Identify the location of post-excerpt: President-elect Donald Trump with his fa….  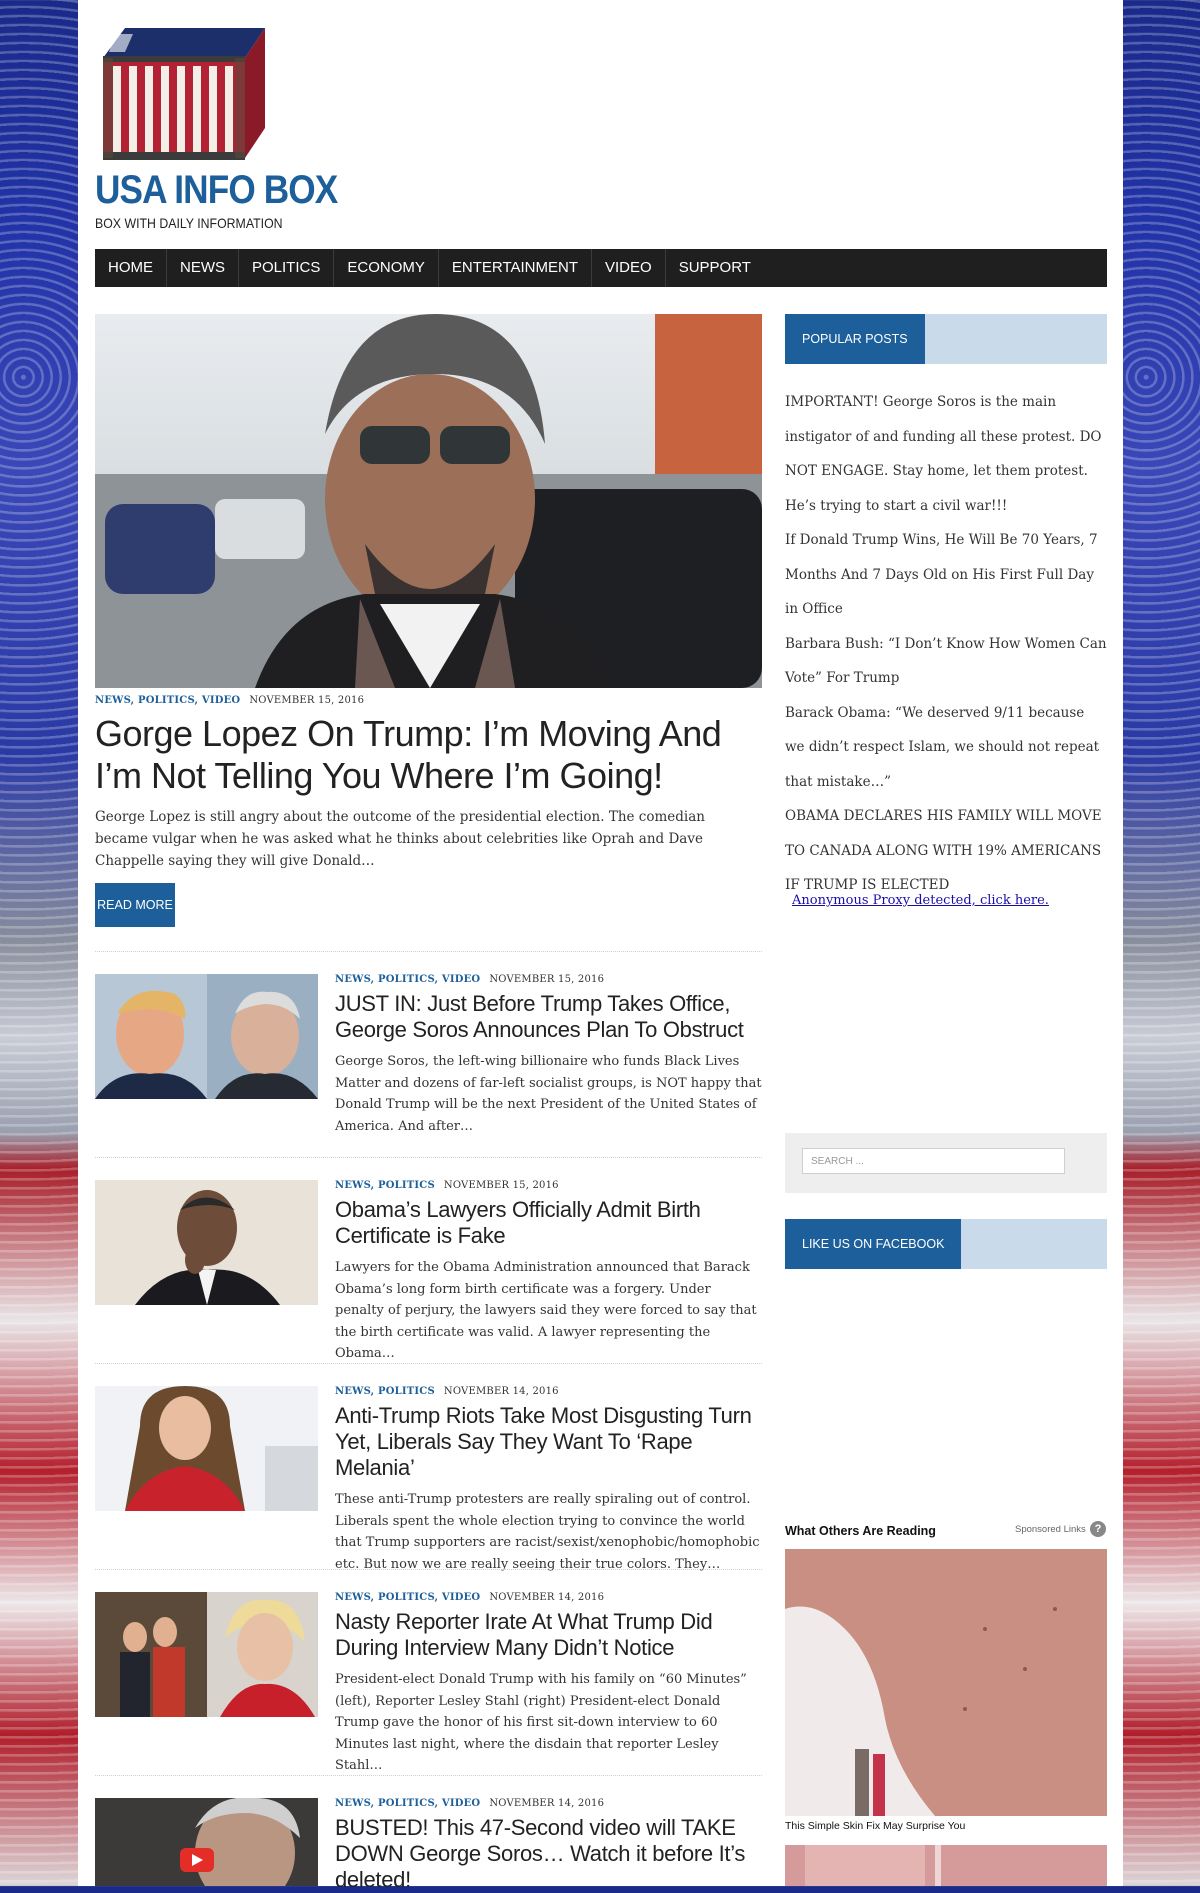
(541, 1722).